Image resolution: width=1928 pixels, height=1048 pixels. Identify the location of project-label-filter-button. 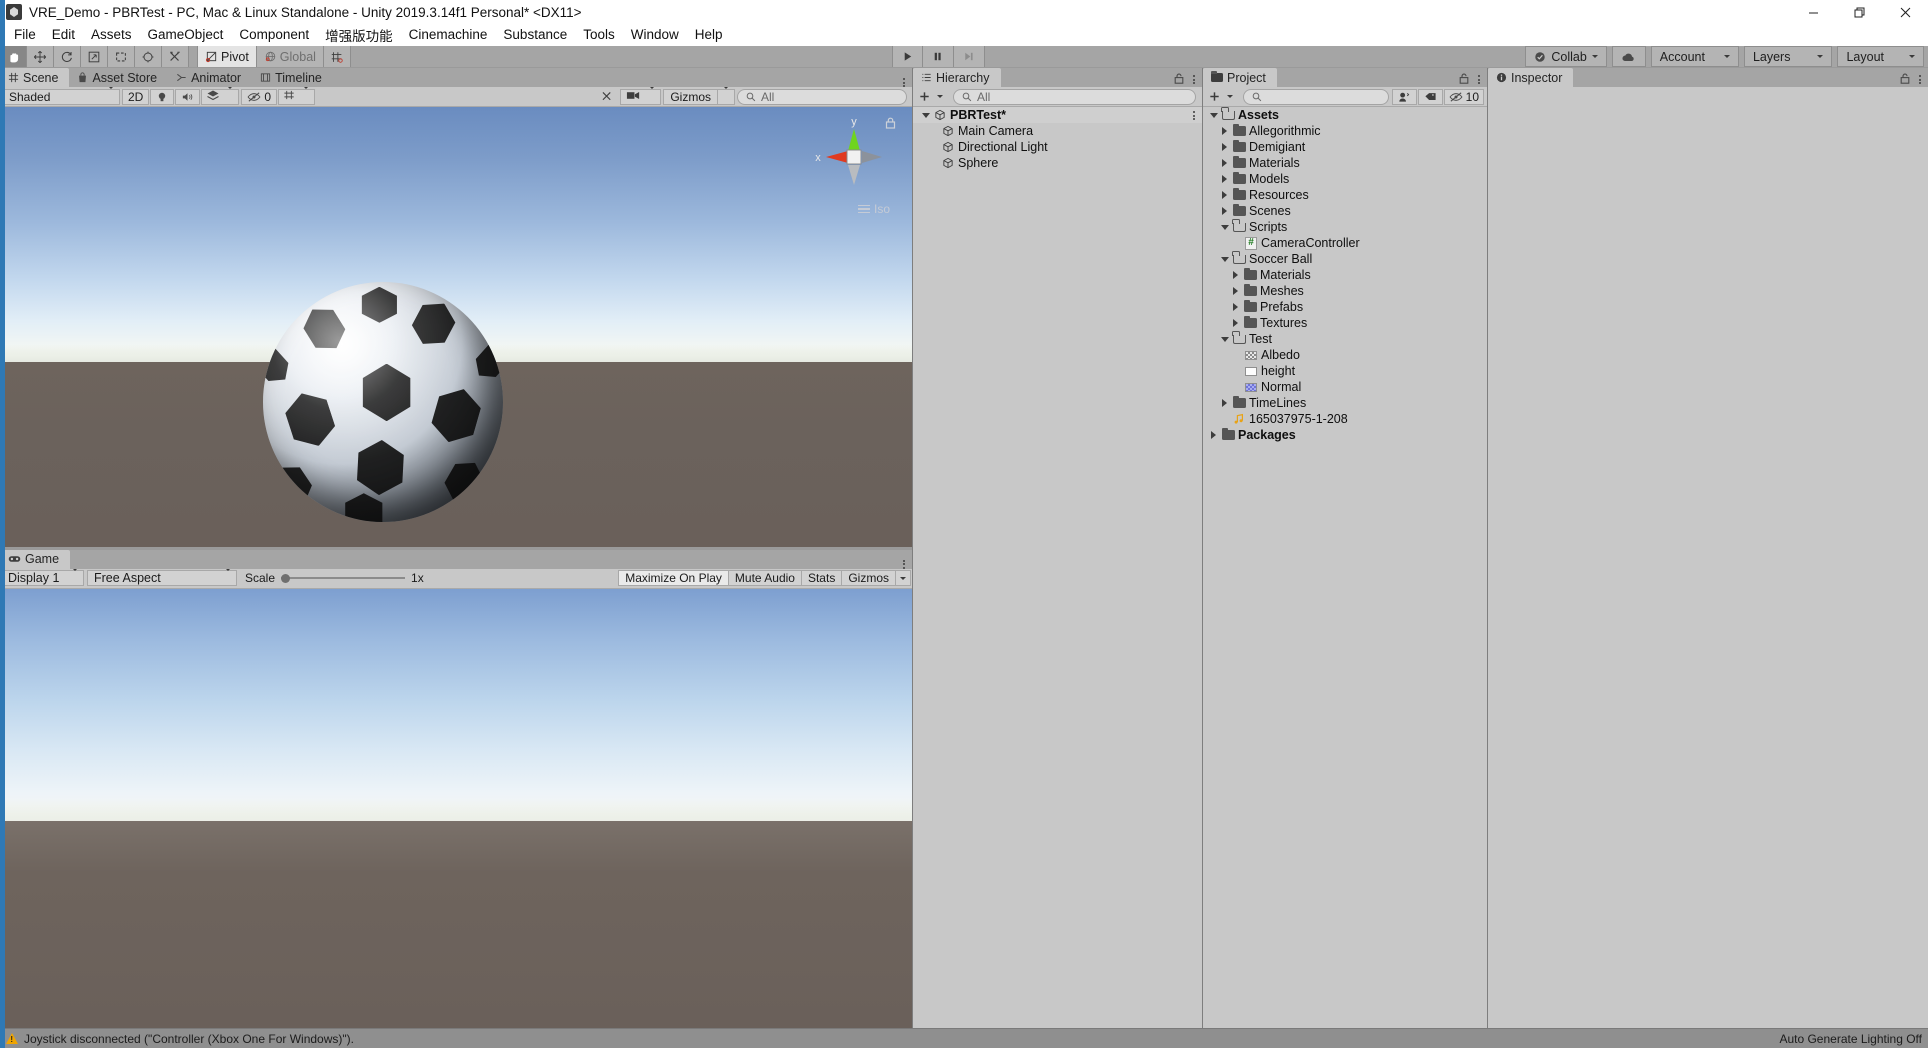
(1430, 96).